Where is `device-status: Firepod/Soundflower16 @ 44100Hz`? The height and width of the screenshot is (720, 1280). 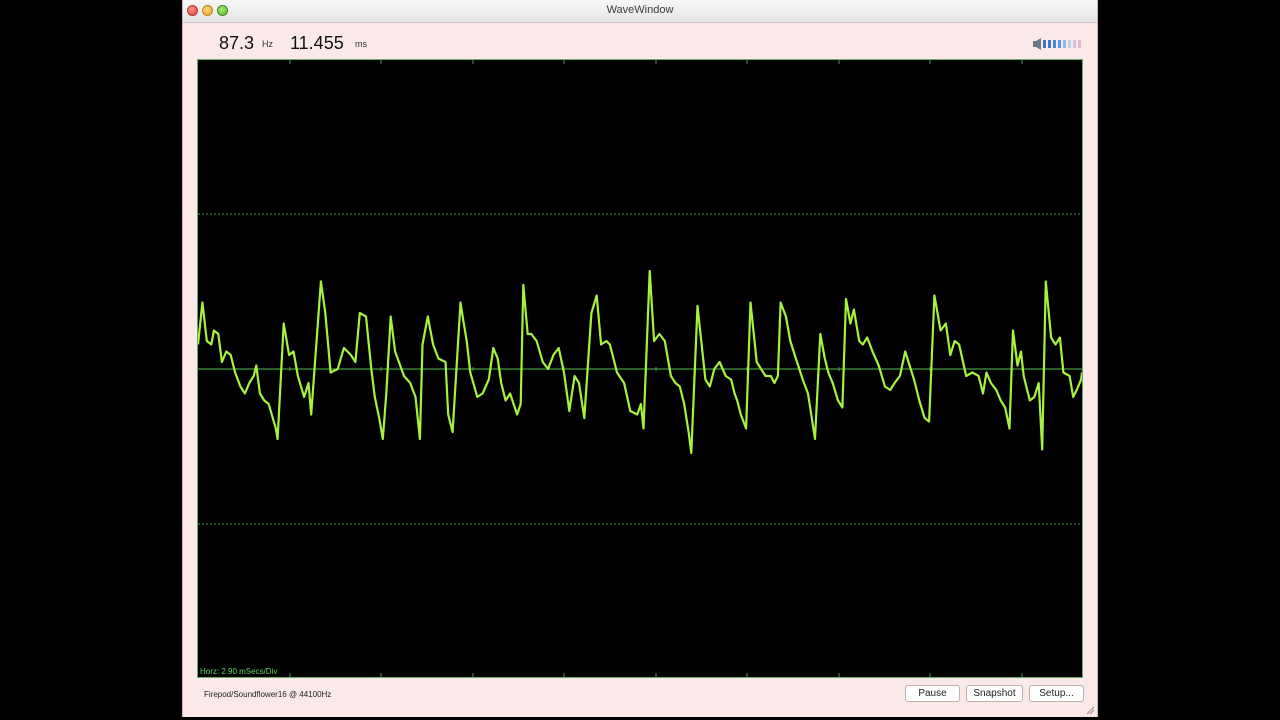
device-status: Firepod/Soundflower16 @ 44100Hz is located at coordinates (268, 694).